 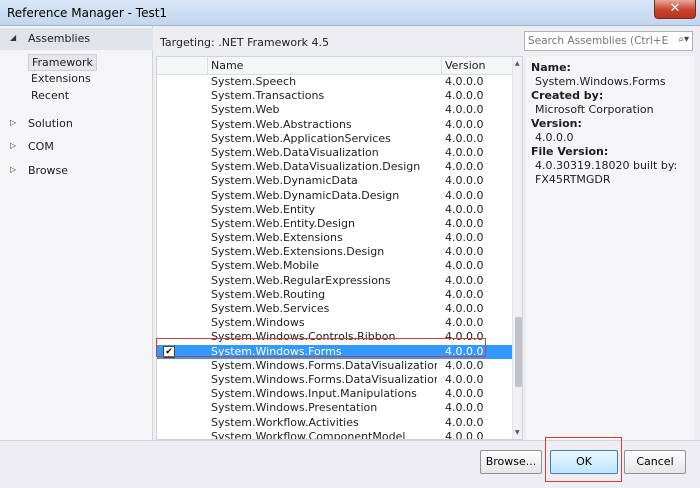 I want to click on nav-item-framework: Framework, so click(x=62, y=62).